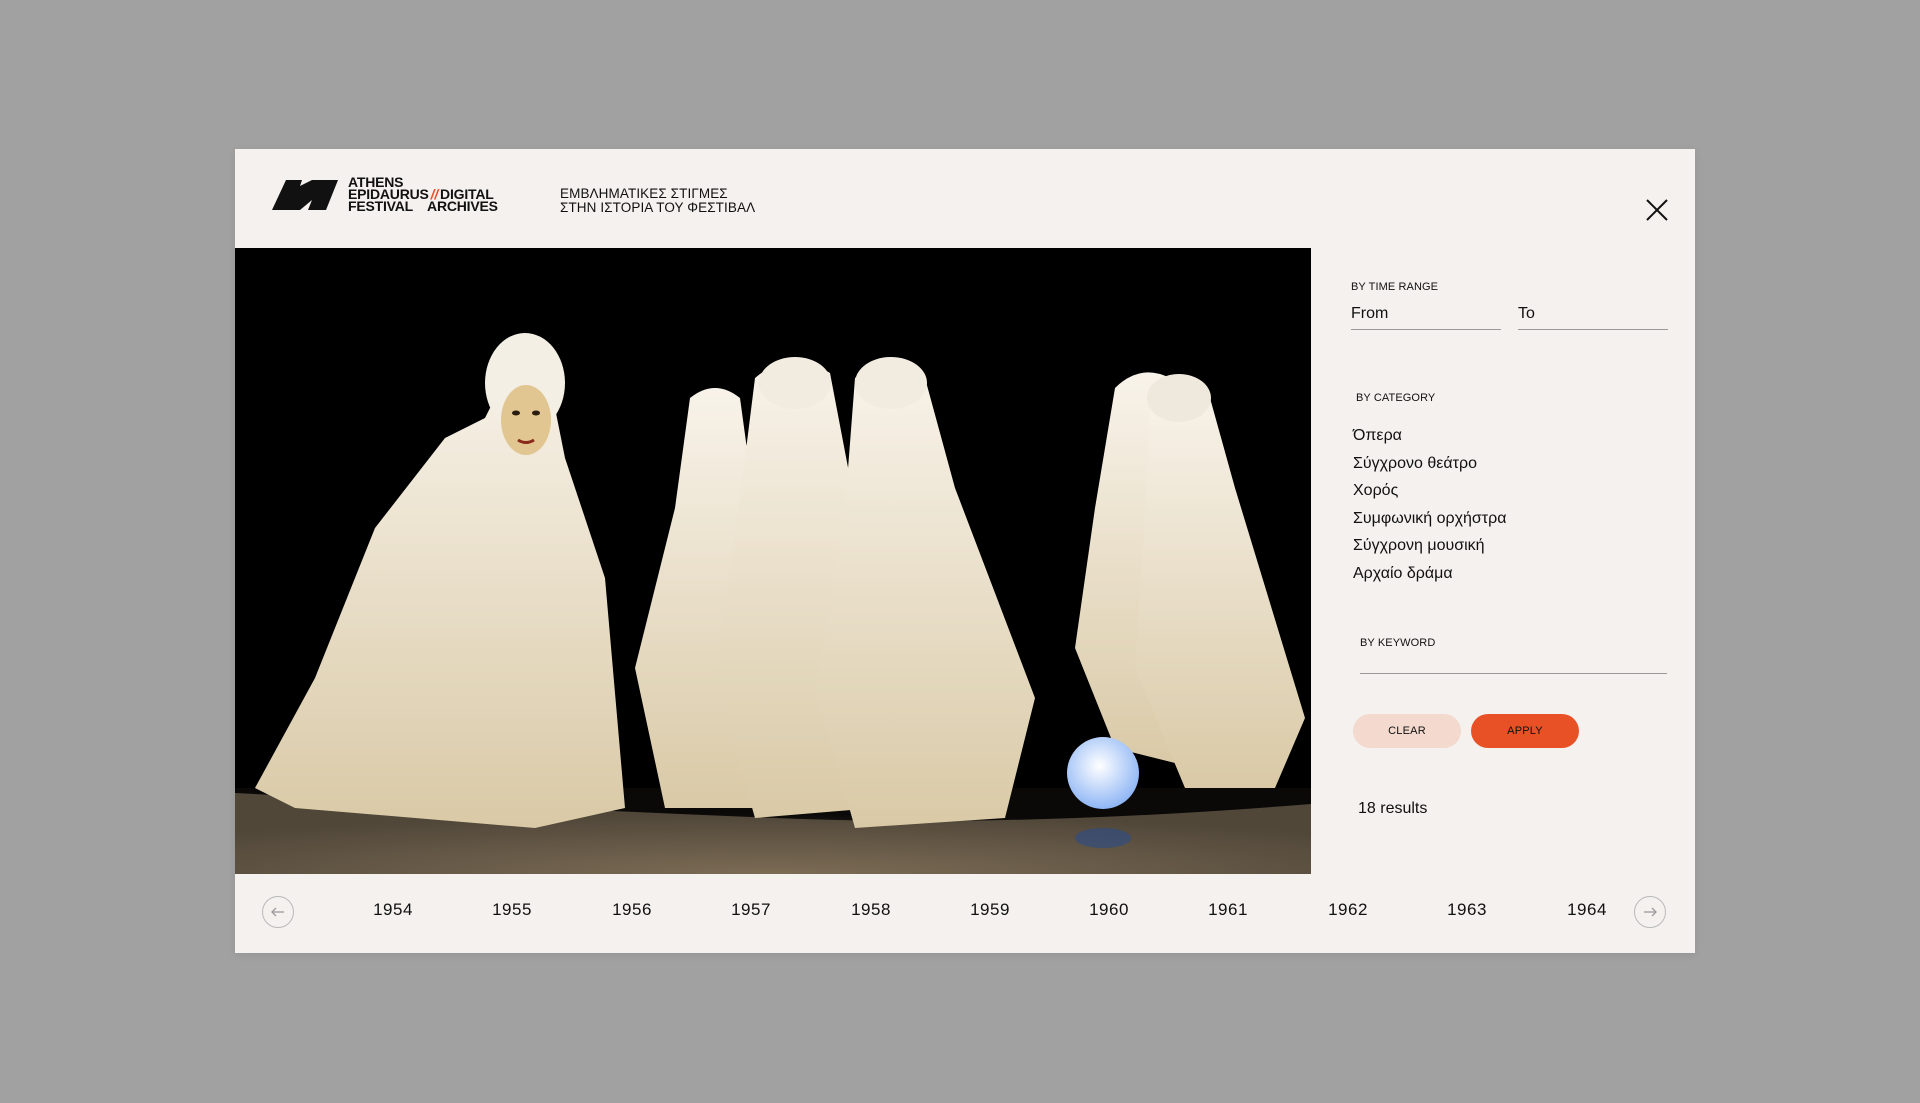  I want to click on category-item-dance: Χορός, so click(1522, 491).